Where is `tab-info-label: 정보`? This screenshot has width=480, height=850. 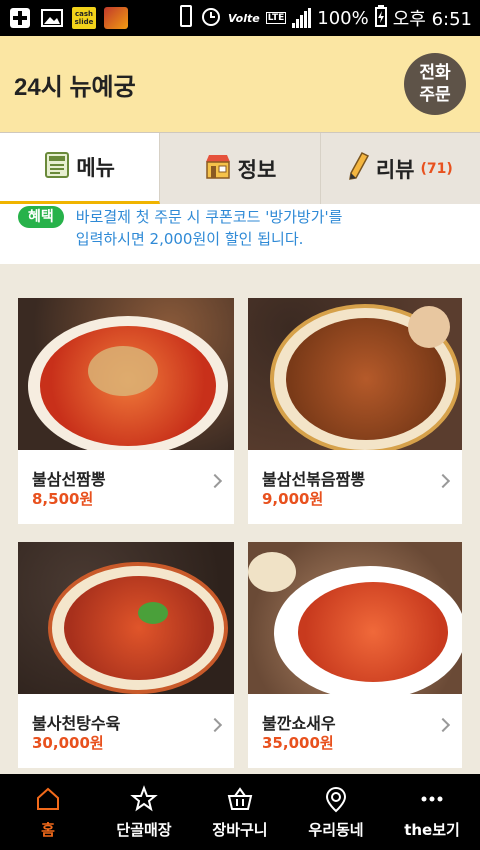
tab-info-label: 정보 is located at coordinates (257, 169).